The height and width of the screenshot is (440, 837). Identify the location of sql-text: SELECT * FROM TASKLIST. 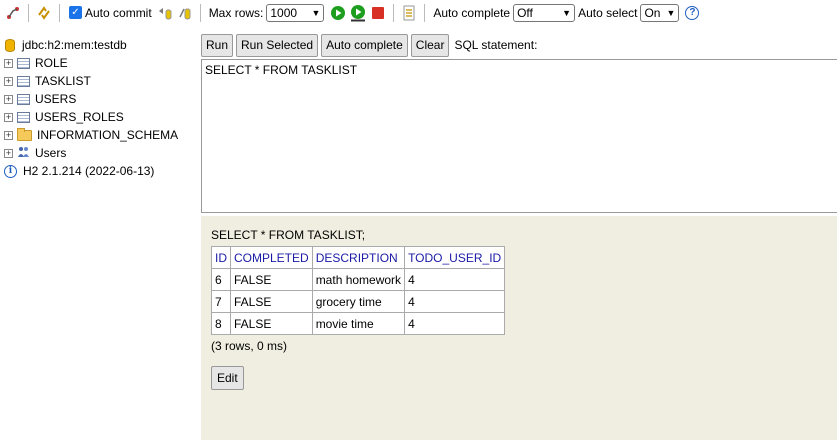
(281, 70).